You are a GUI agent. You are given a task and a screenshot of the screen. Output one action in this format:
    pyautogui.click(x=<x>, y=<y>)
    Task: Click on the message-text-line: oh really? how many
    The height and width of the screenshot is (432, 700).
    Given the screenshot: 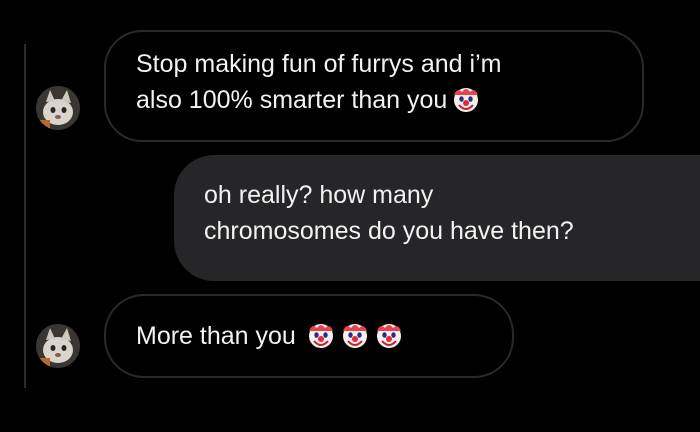 What is the action you would take?
    pyautogui.click(x=319, y=195)
    